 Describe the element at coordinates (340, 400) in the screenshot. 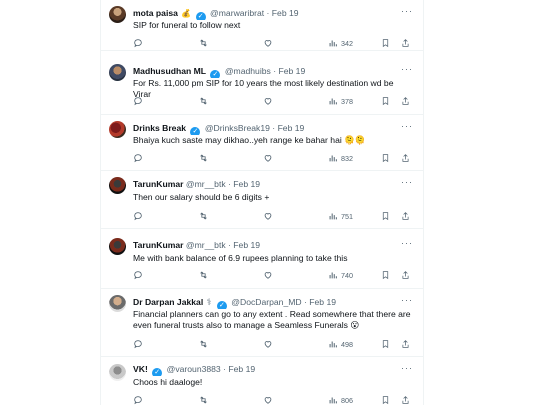

I see `views-count: 806` at that location.